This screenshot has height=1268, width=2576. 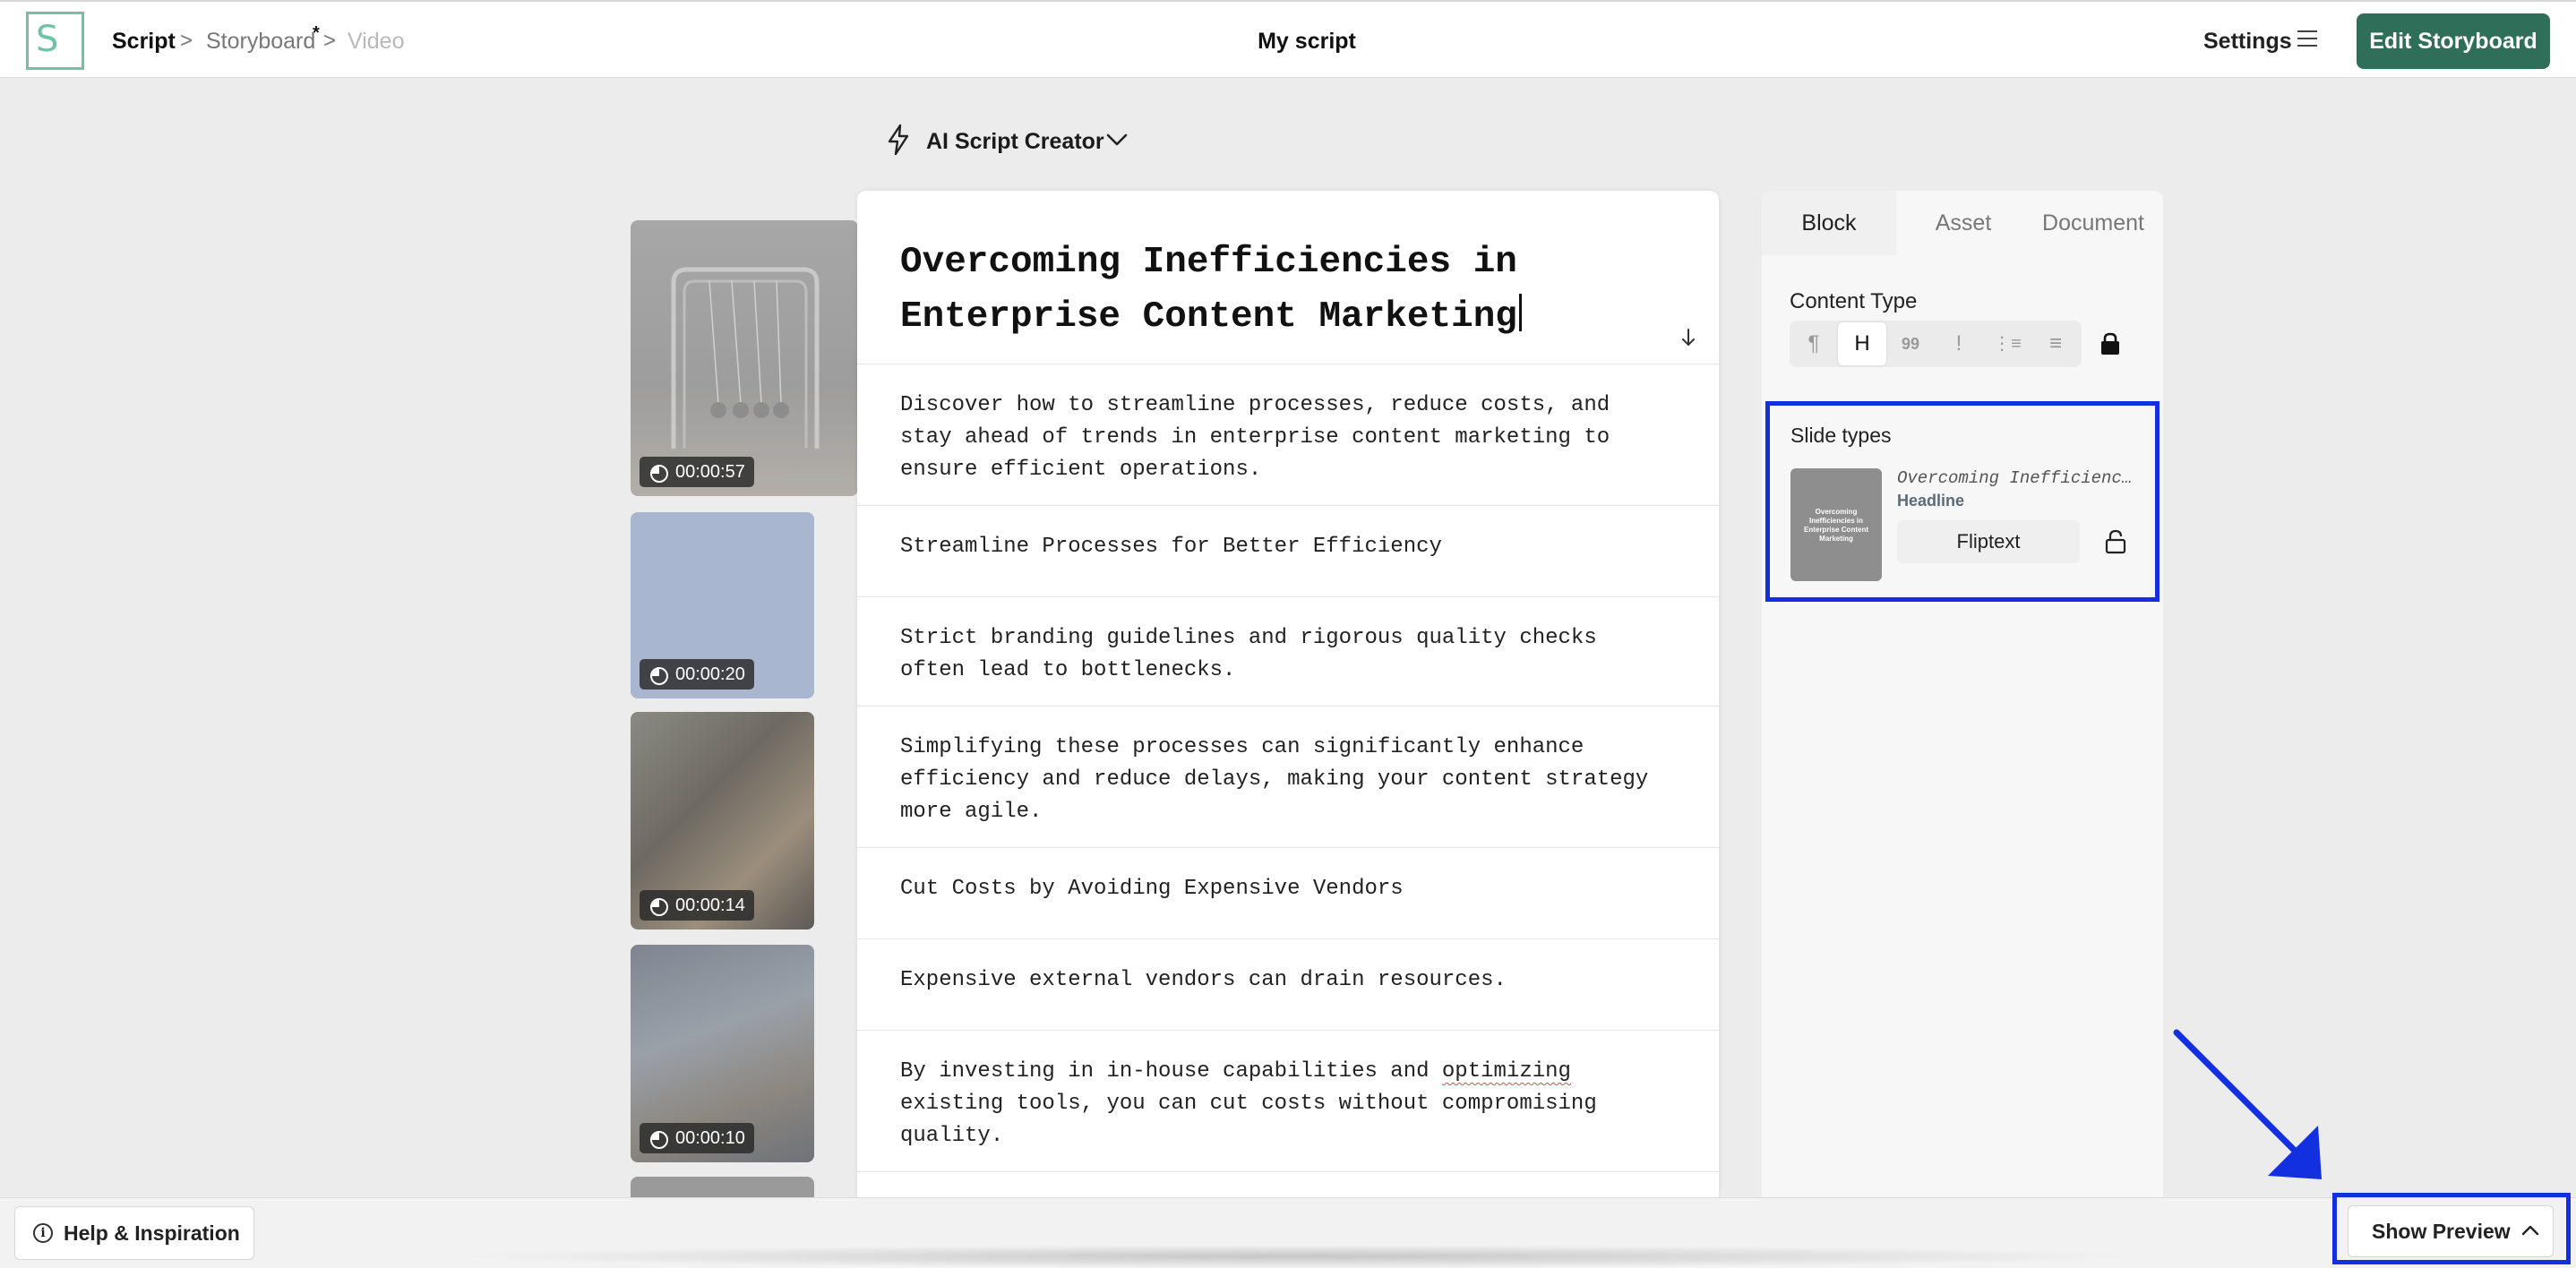 I want to click on heading-icon: H, so click(x=1862, y=343).